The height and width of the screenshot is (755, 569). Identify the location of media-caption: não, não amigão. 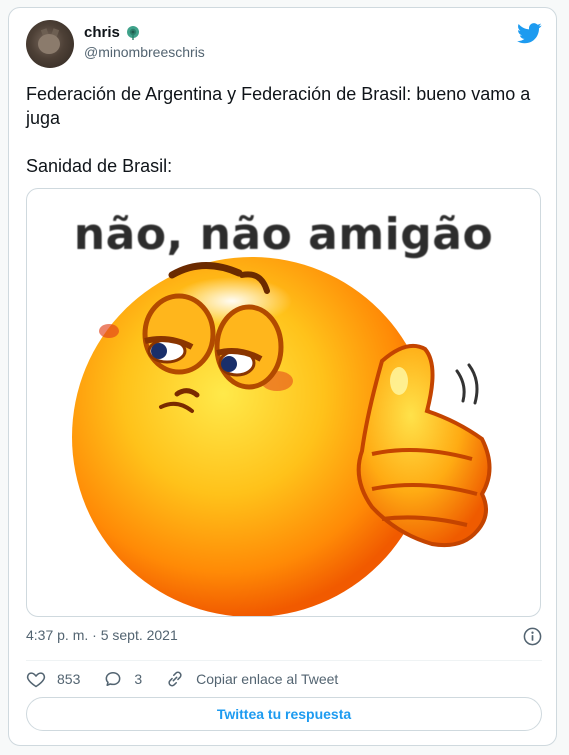
(283, 234).